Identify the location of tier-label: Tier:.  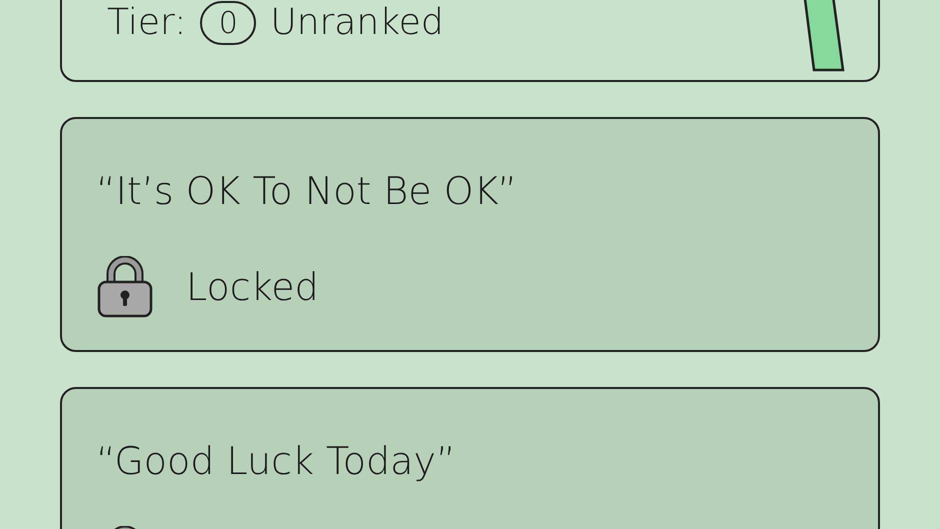
(146, 23).